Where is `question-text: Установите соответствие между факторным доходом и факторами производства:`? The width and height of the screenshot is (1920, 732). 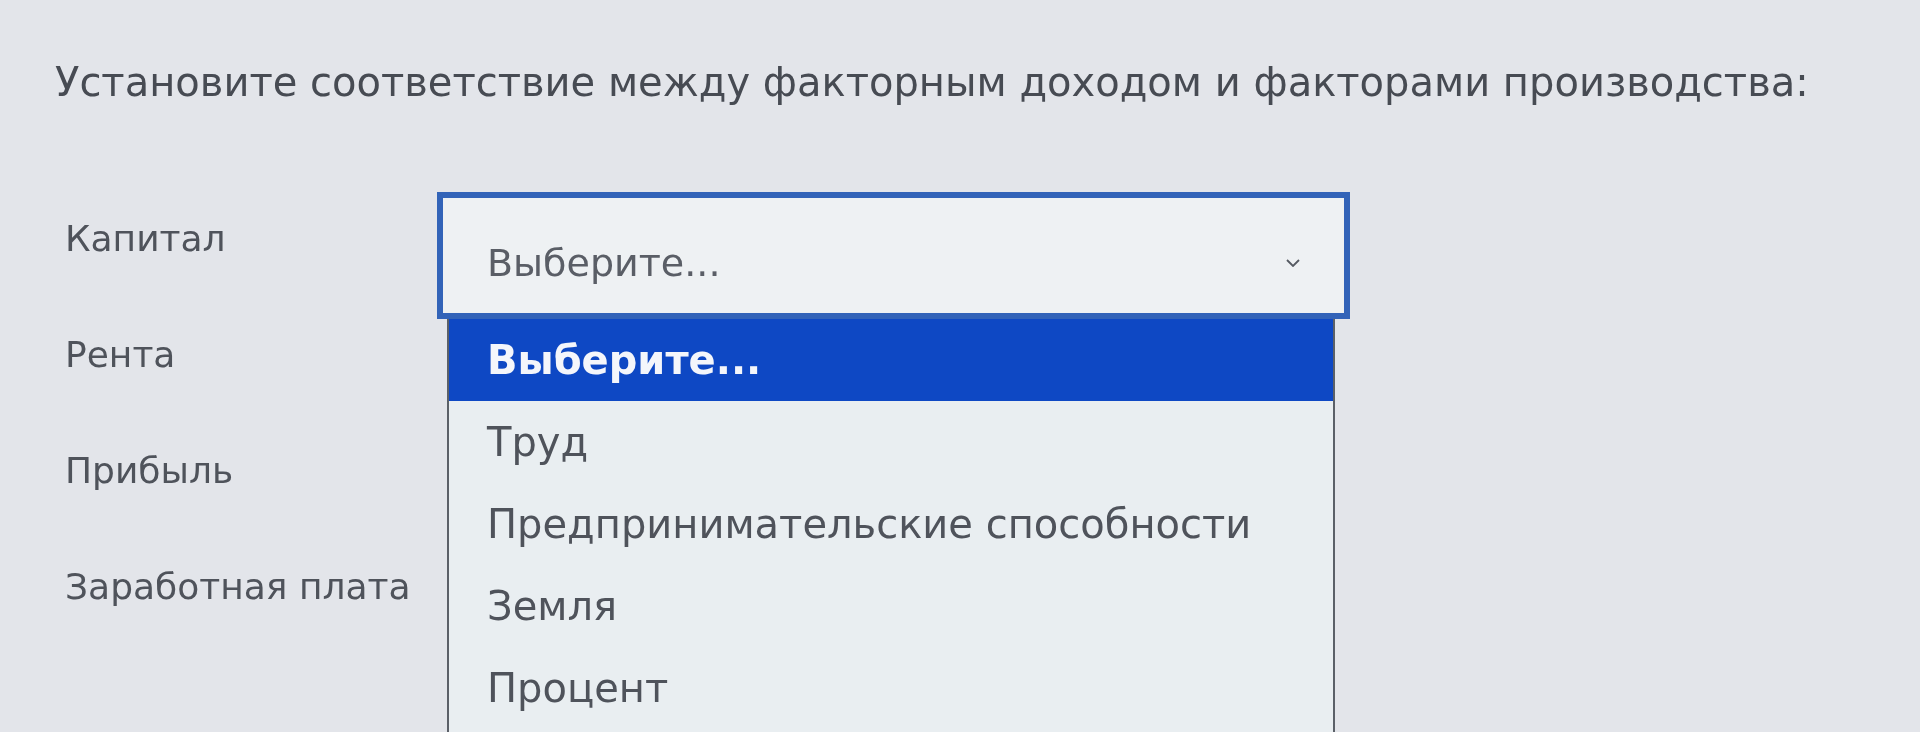 question-text: Установите соответствие между факторным доходом и факторами производства: is located at coordinates (932, 82).